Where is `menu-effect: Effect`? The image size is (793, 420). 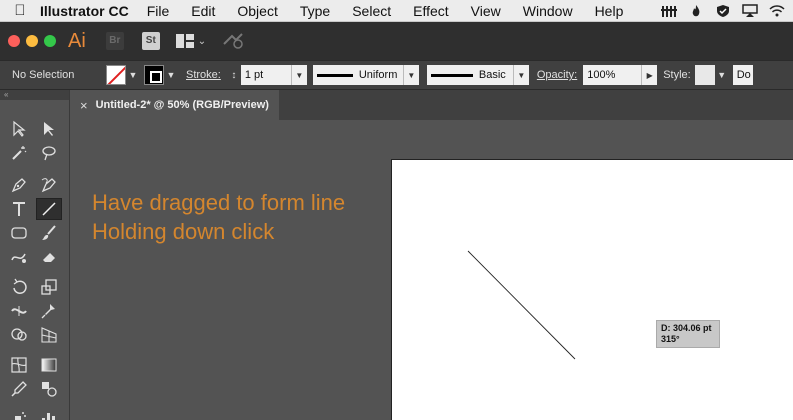 menu-effect: Effect is located at coordinates (431, 11).